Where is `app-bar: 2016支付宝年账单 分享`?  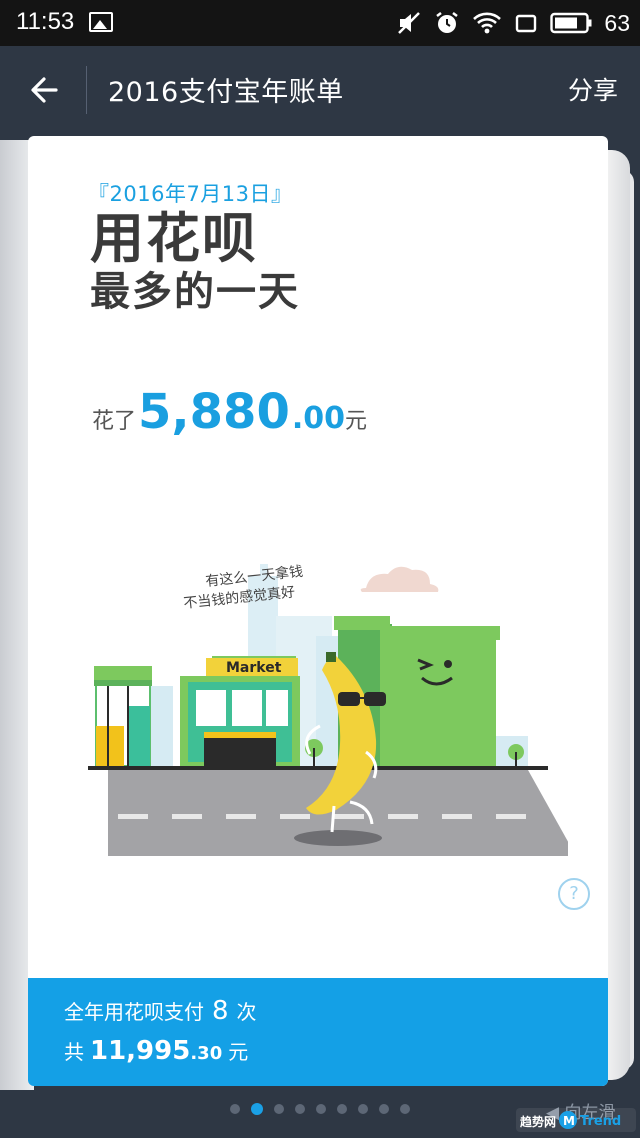 app-bar: 2016支付宝年账单 分享 is located at coordinates (320, 90).